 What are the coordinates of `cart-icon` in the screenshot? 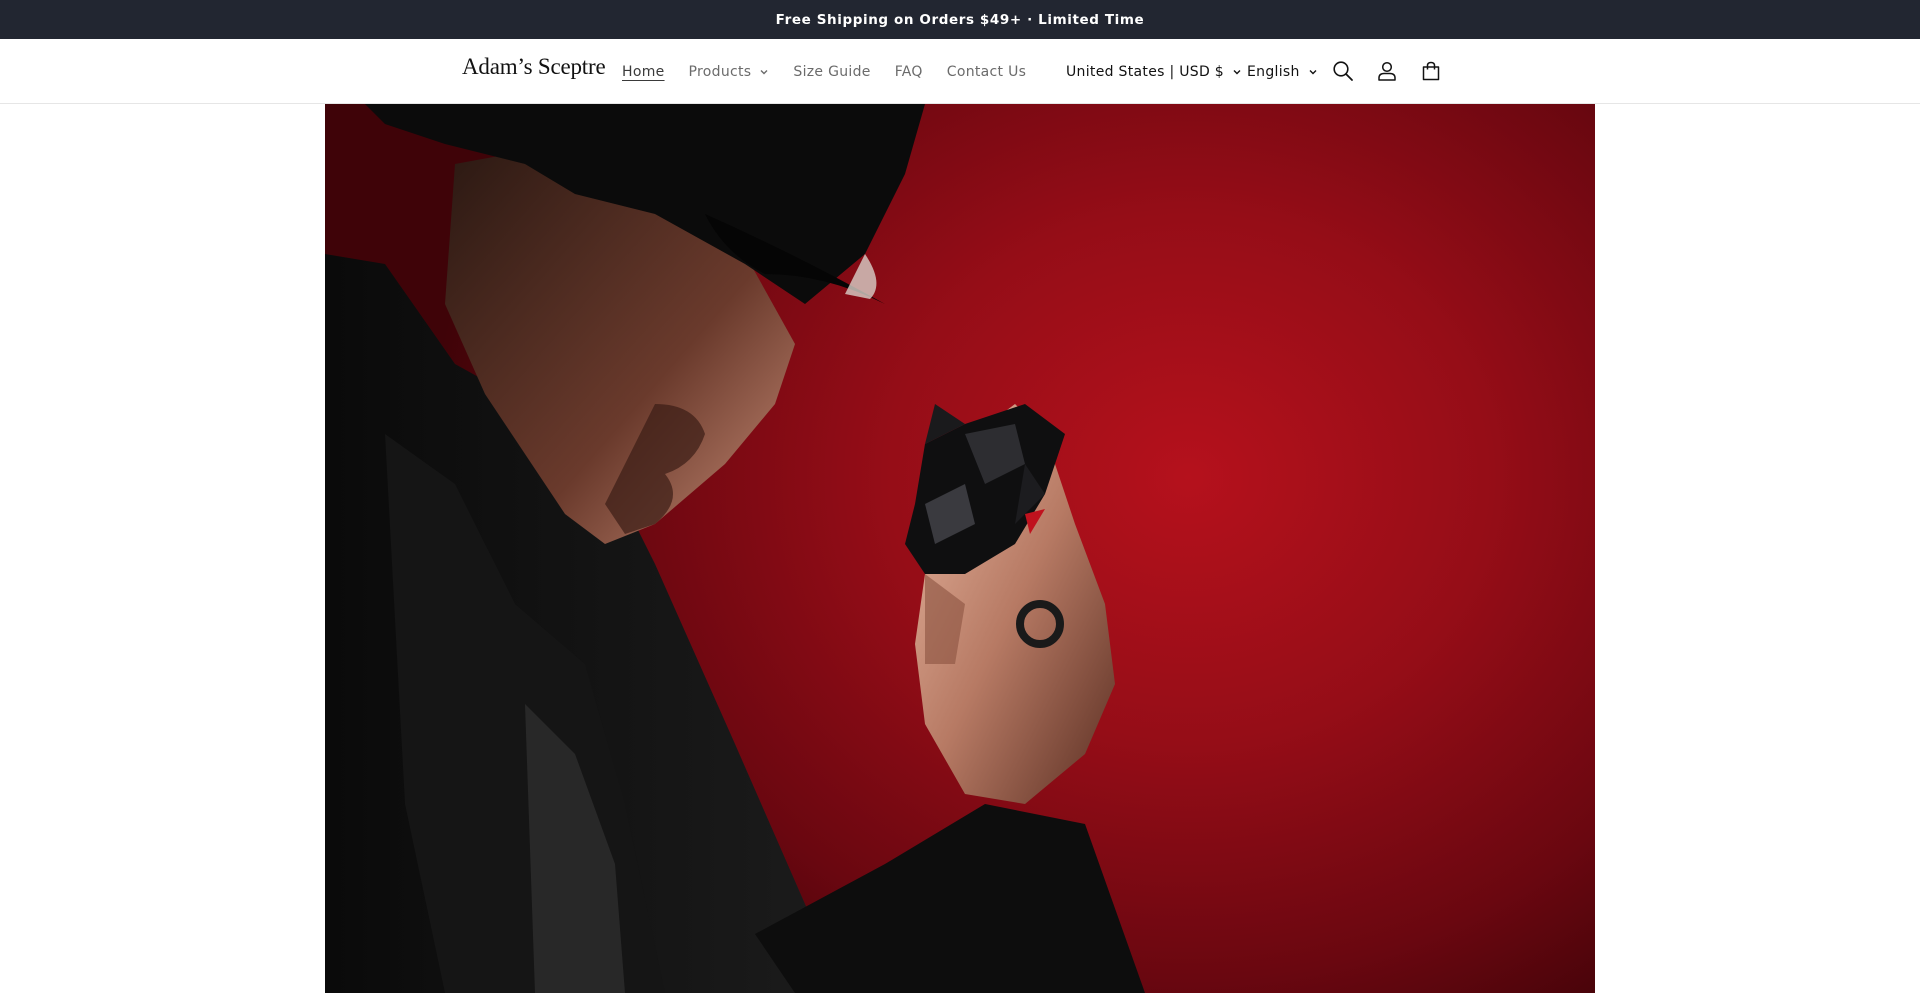 It's located at (1431, 71).